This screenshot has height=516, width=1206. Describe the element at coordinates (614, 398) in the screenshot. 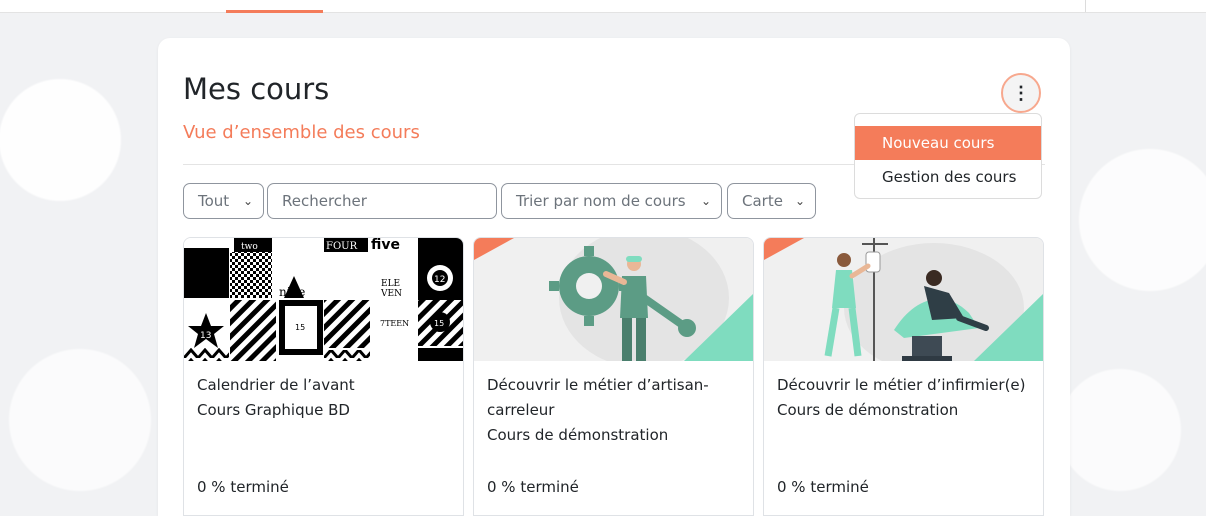

I see `course-name: Découvrir le métier d’artisan-carreleur` at that location.